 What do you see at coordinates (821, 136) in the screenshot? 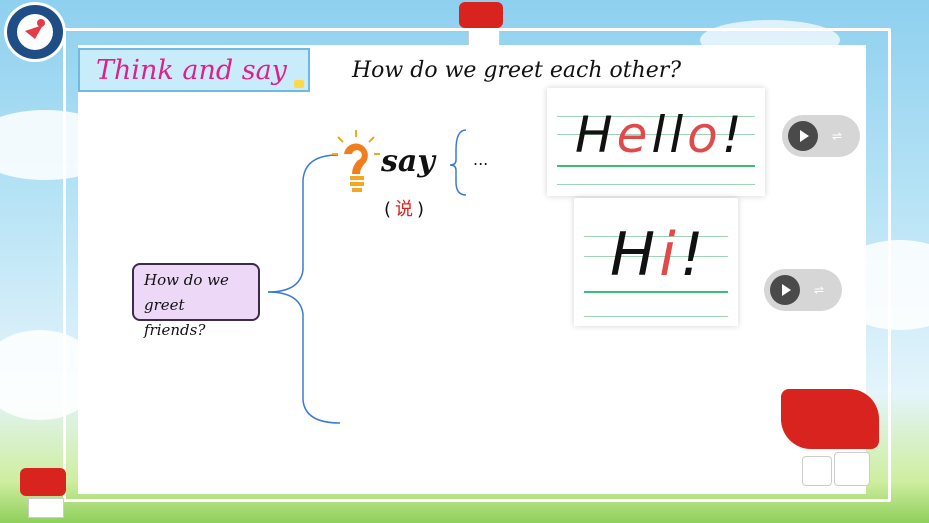
I see `audio-player-hello: ⇌` at bounding box center [821, 136].